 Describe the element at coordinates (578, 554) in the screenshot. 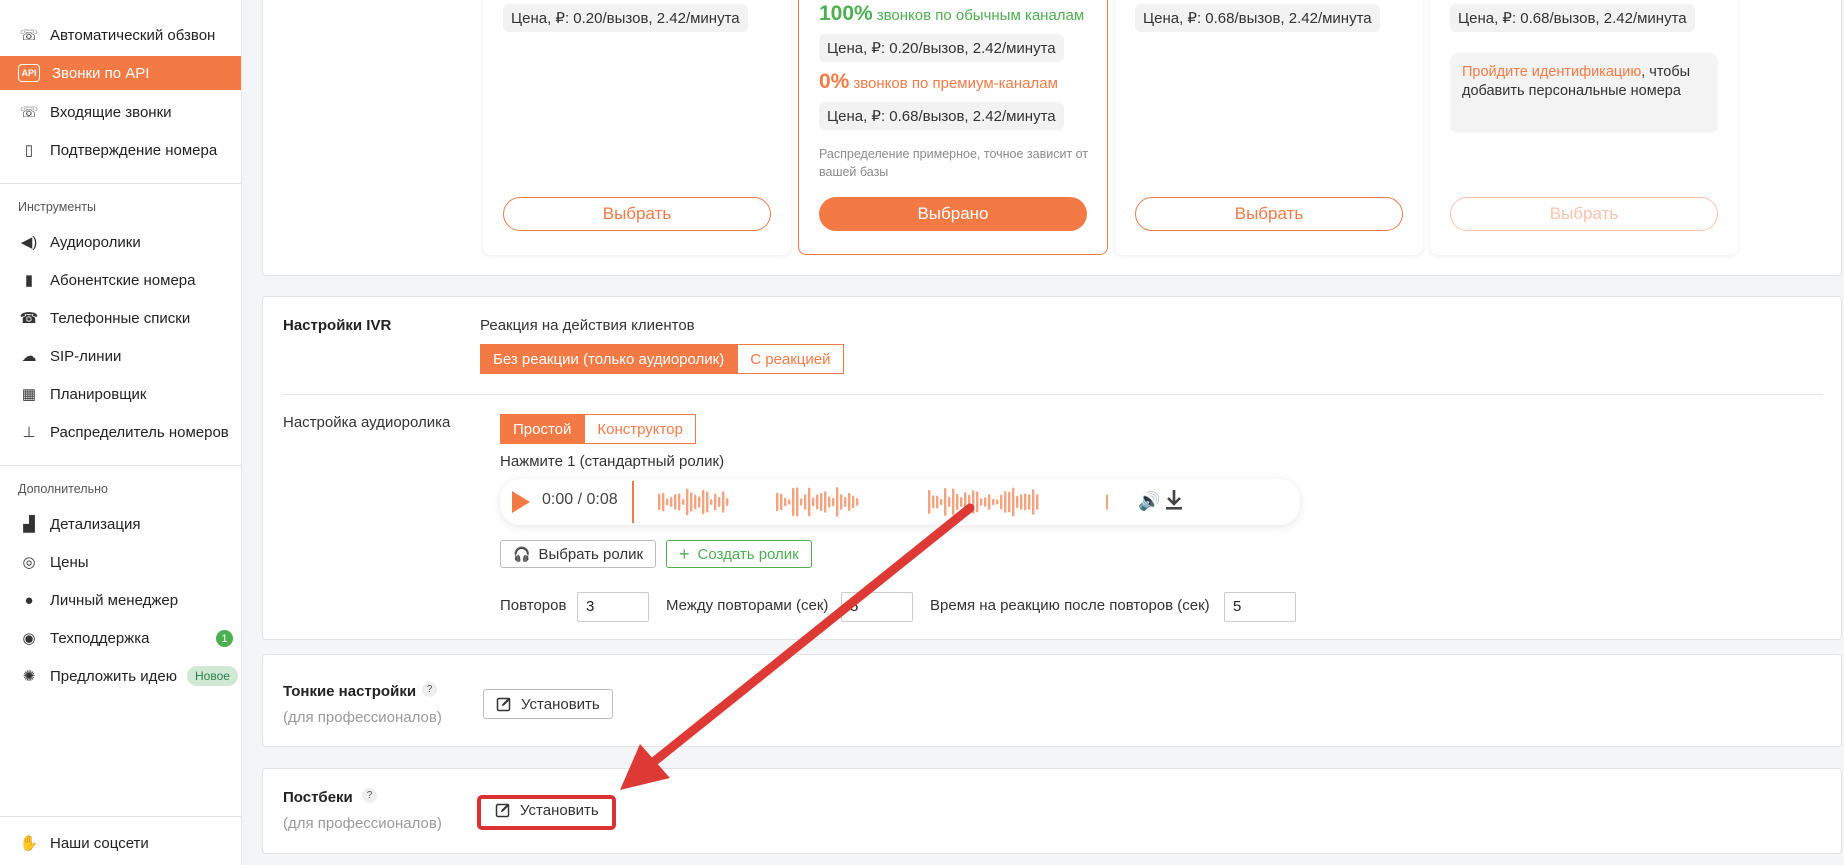

I see `choose-clip-button: 🎧 Выбрать ролик` at that location.